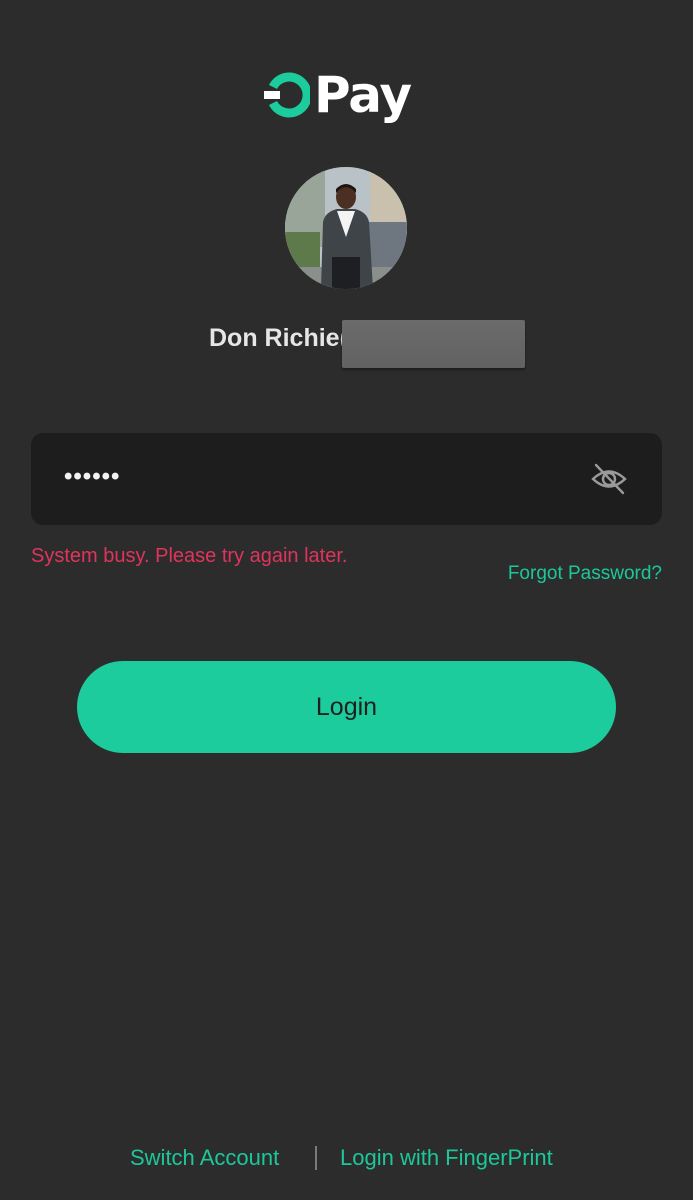  Describe the element at coordinates (288, 95) in the screenshot. I see `opay-ring-icon` at that location.